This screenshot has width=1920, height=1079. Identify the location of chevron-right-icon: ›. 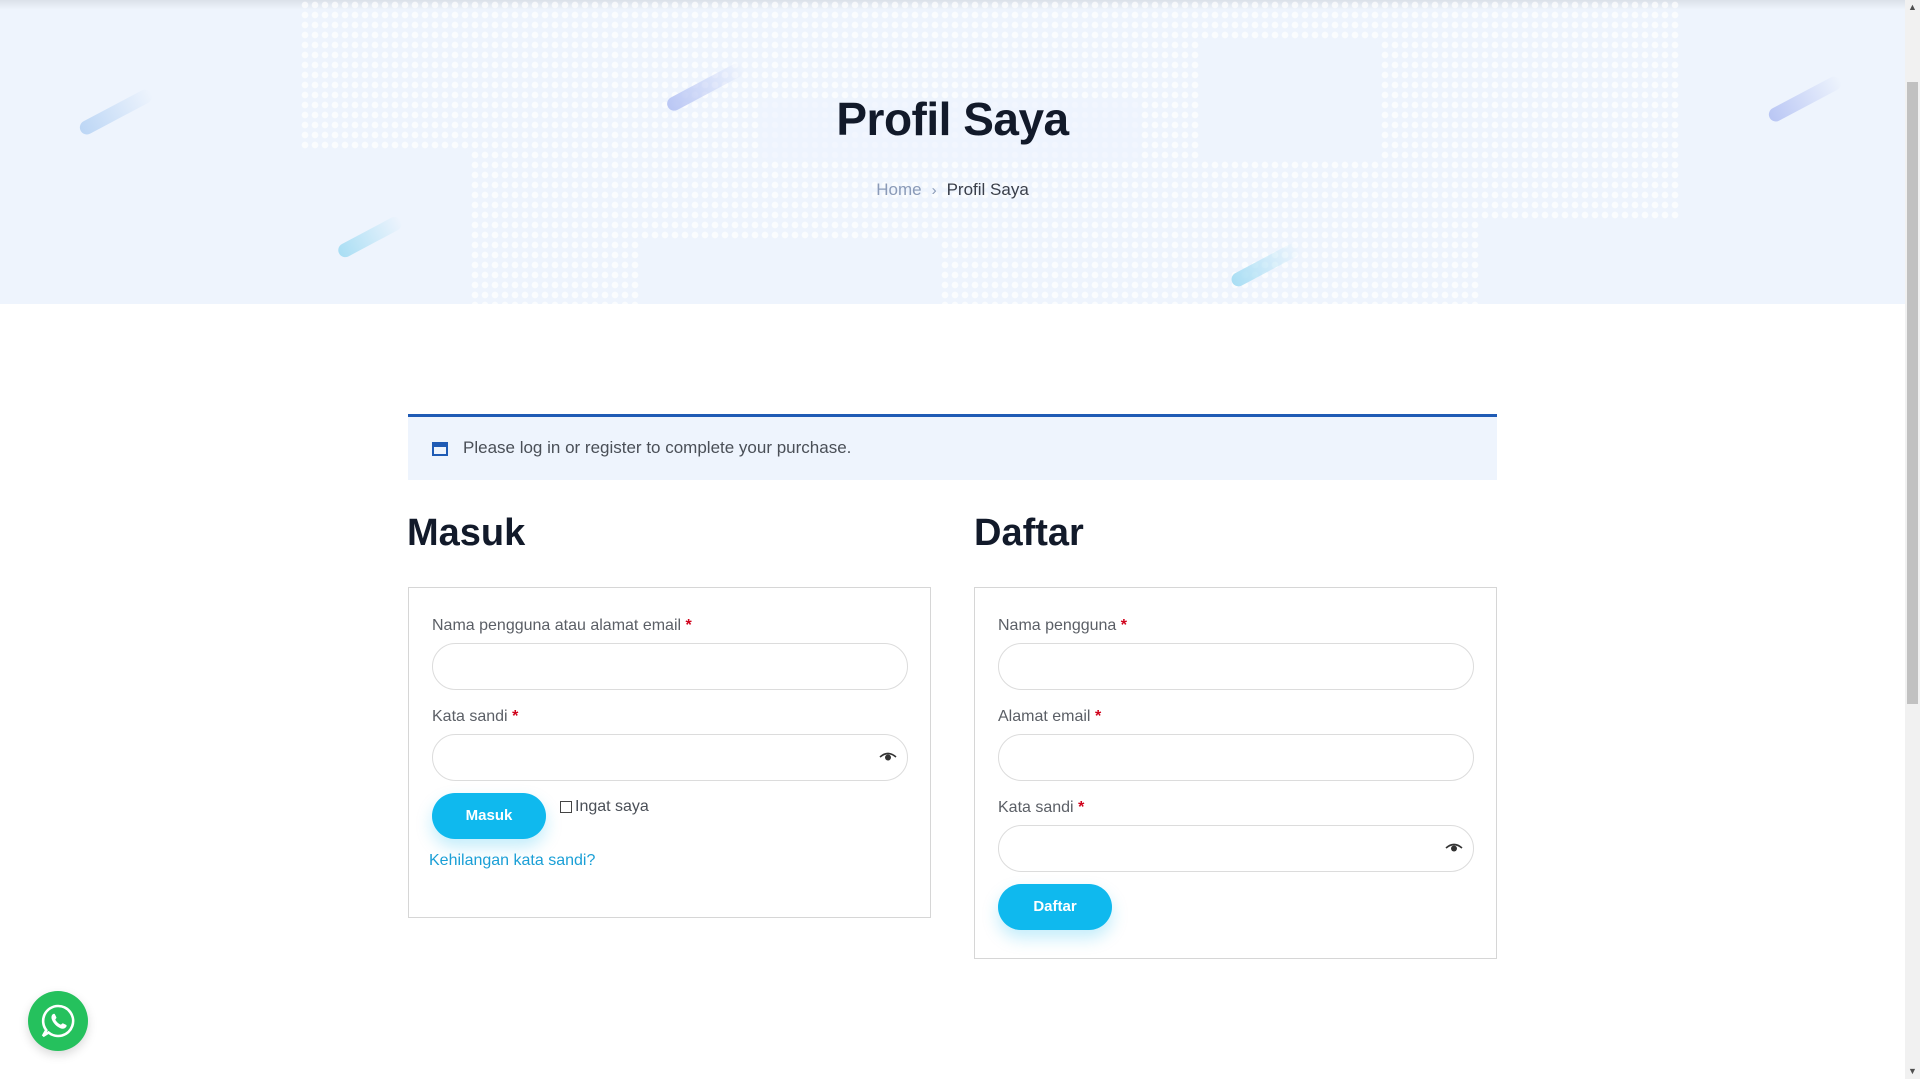
(934, 190).